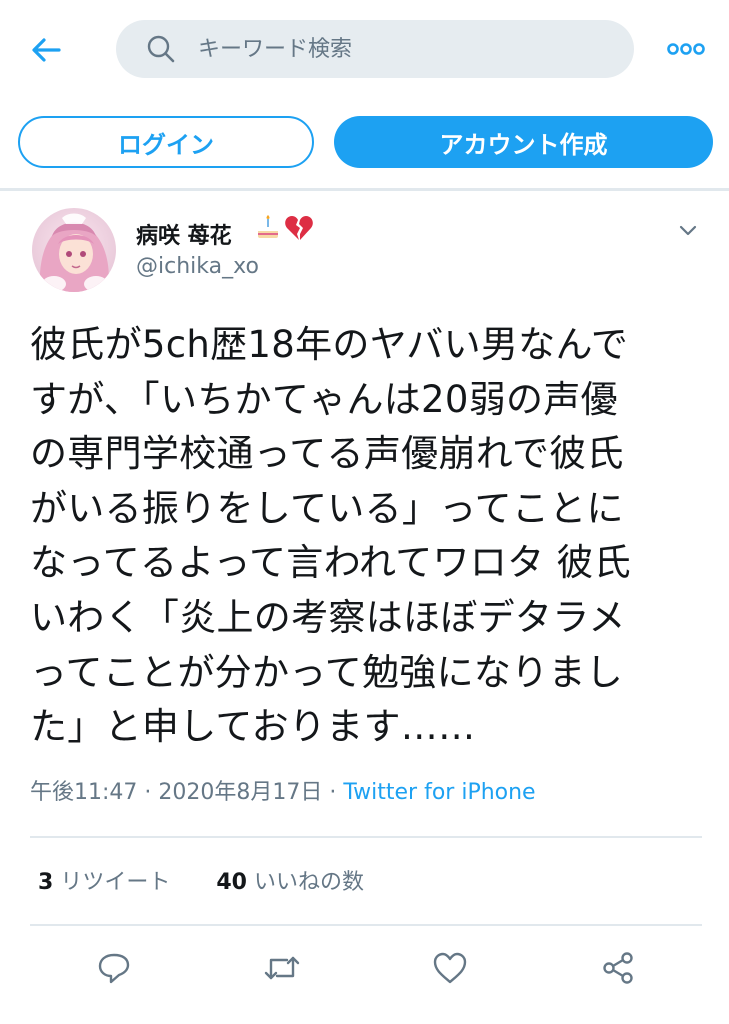 This screenshot has height=1024, width=729. Describe the element at coordinates (439, 792) in the screenshot. I see `tweet-source-link: Twitter for iPhone` at that location.